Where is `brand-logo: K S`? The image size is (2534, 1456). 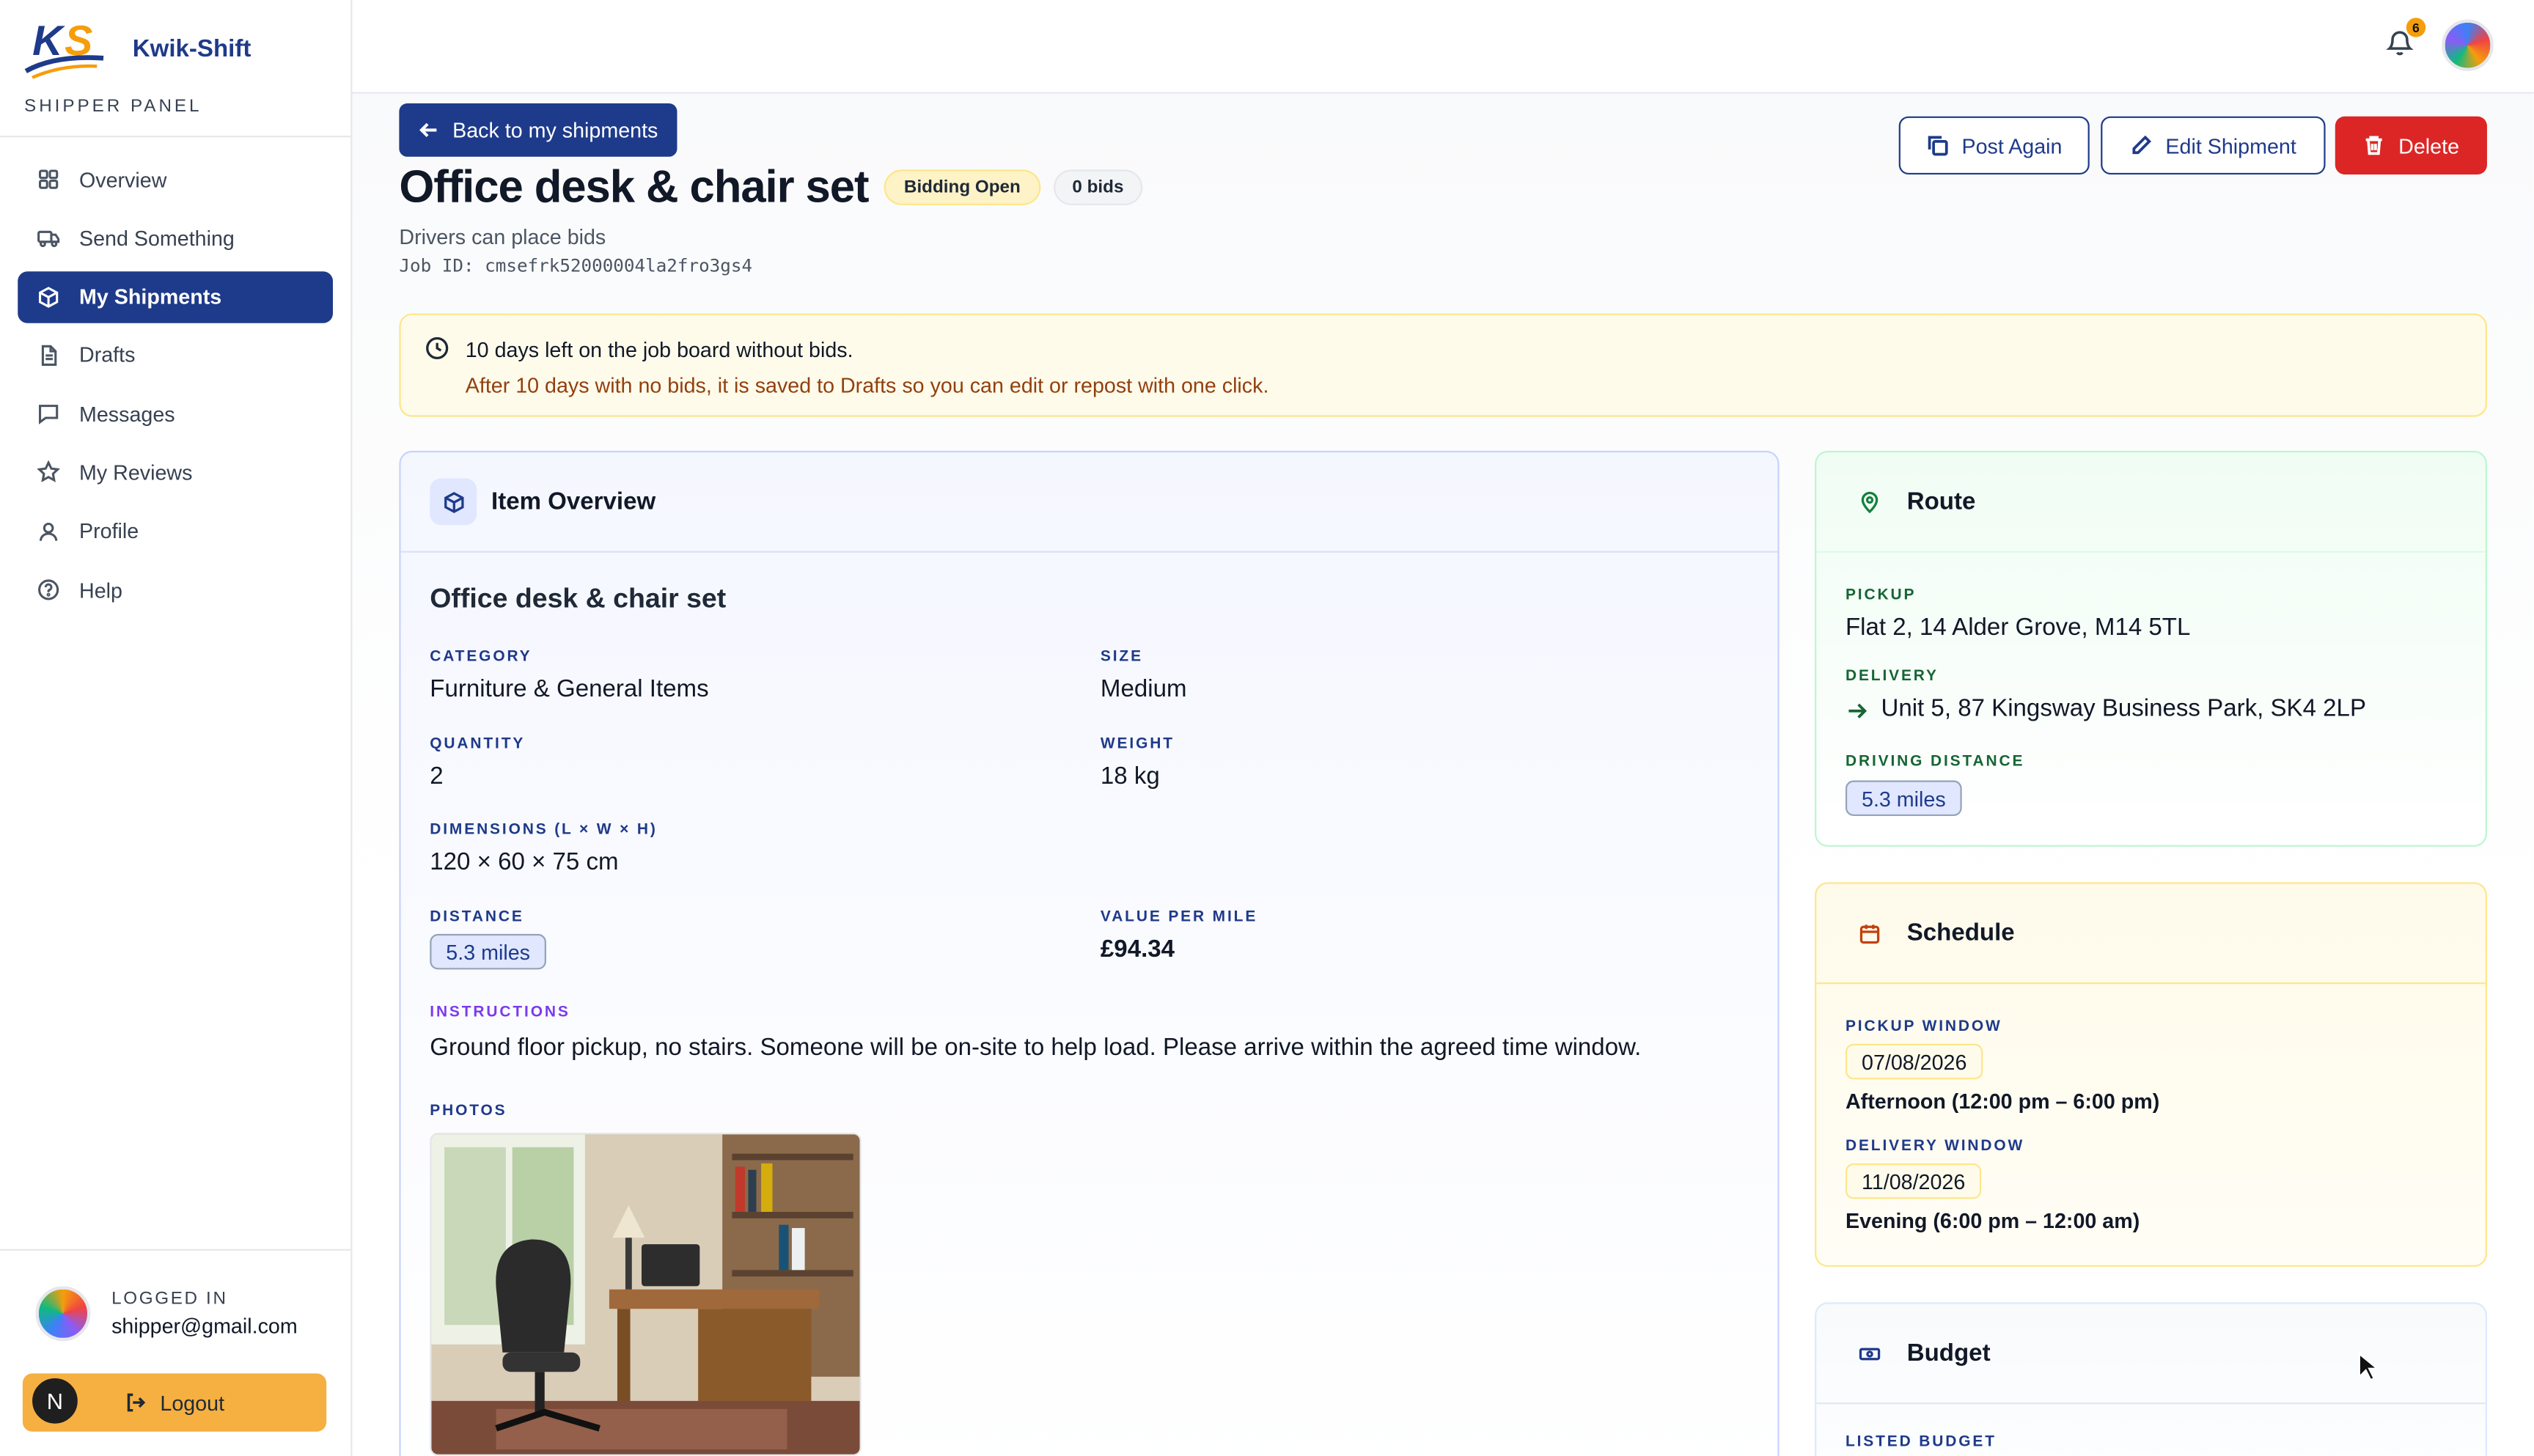 brand-logo: K S is located at coordinates (70, 48).